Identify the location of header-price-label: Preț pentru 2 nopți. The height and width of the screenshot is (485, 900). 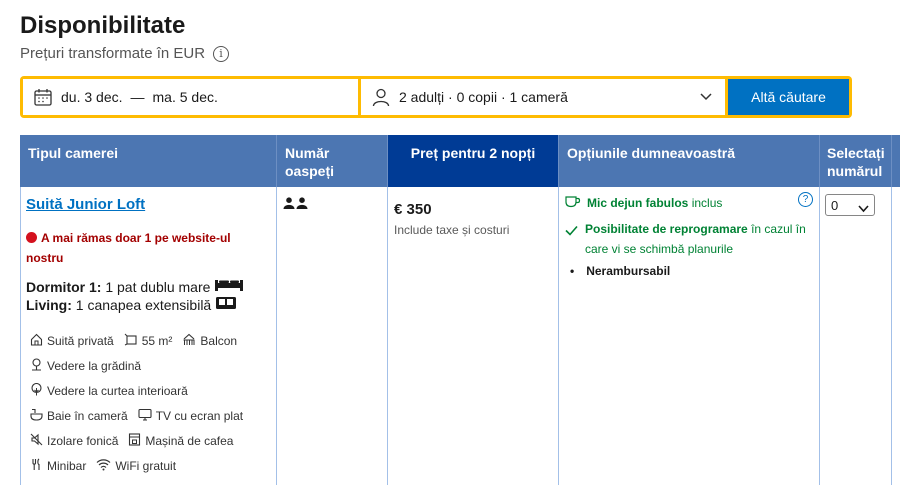
(473, 153).